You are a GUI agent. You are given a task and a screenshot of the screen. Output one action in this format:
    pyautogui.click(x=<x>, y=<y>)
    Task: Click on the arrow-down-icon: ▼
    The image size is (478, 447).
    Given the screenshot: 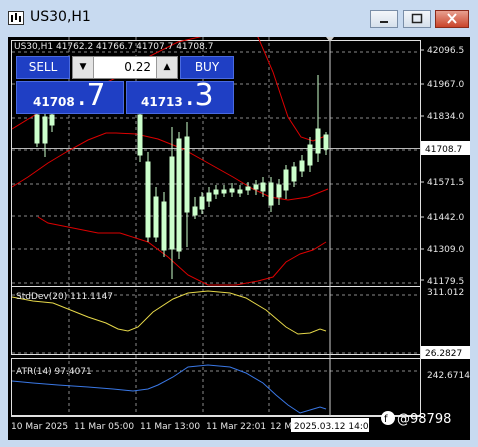 What is the action you would take?
    pyautogui.click(x=83, y=67)
    